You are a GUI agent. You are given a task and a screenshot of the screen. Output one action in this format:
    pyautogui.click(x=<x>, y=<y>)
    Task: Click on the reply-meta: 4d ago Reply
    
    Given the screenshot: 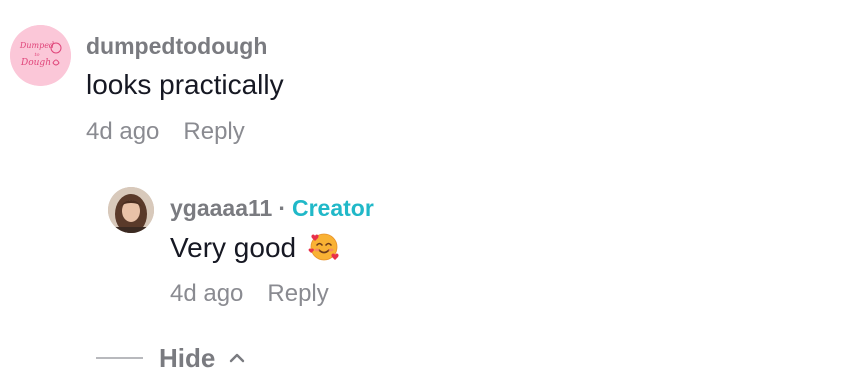 What is the action you would take?
    pyautogui.click(x=249, y=294)
    